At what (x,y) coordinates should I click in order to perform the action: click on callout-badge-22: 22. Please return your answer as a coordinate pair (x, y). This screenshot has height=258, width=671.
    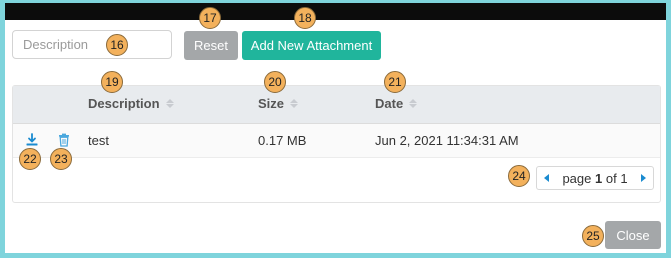
    Looking at the image, I should click on (30, 159).